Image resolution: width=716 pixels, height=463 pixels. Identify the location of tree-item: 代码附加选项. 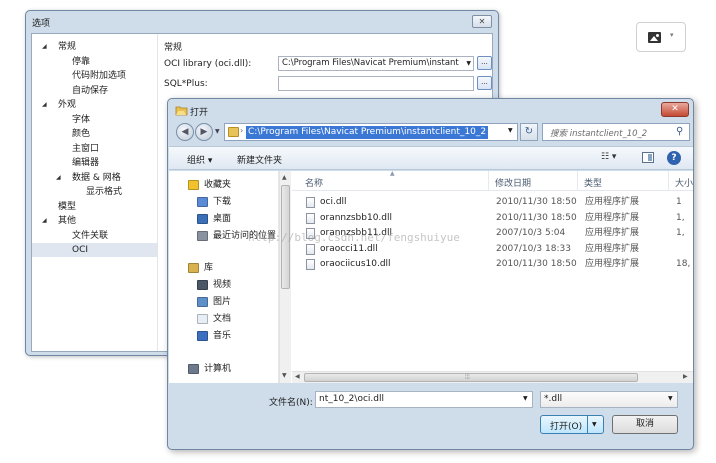
(94, 76).